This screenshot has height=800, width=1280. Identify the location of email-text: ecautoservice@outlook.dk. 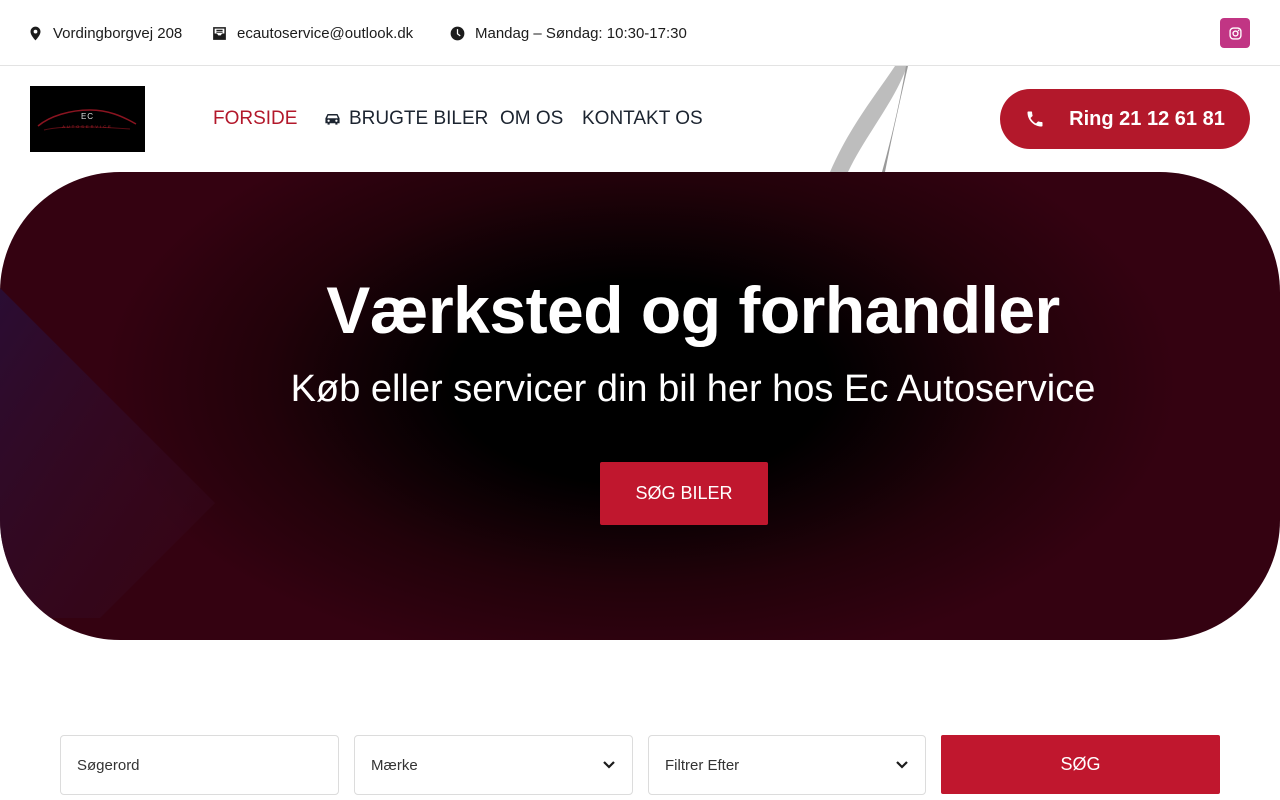
(325, 33).